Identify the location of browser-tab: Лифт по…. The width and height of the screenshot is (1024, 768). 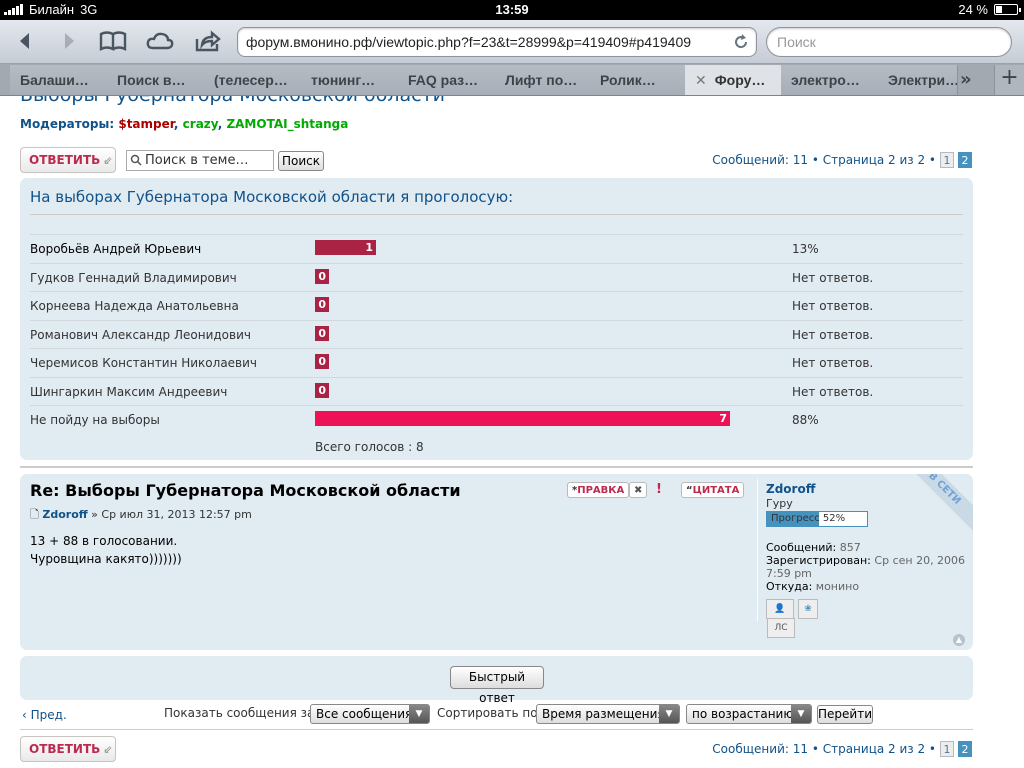
(544, 80).